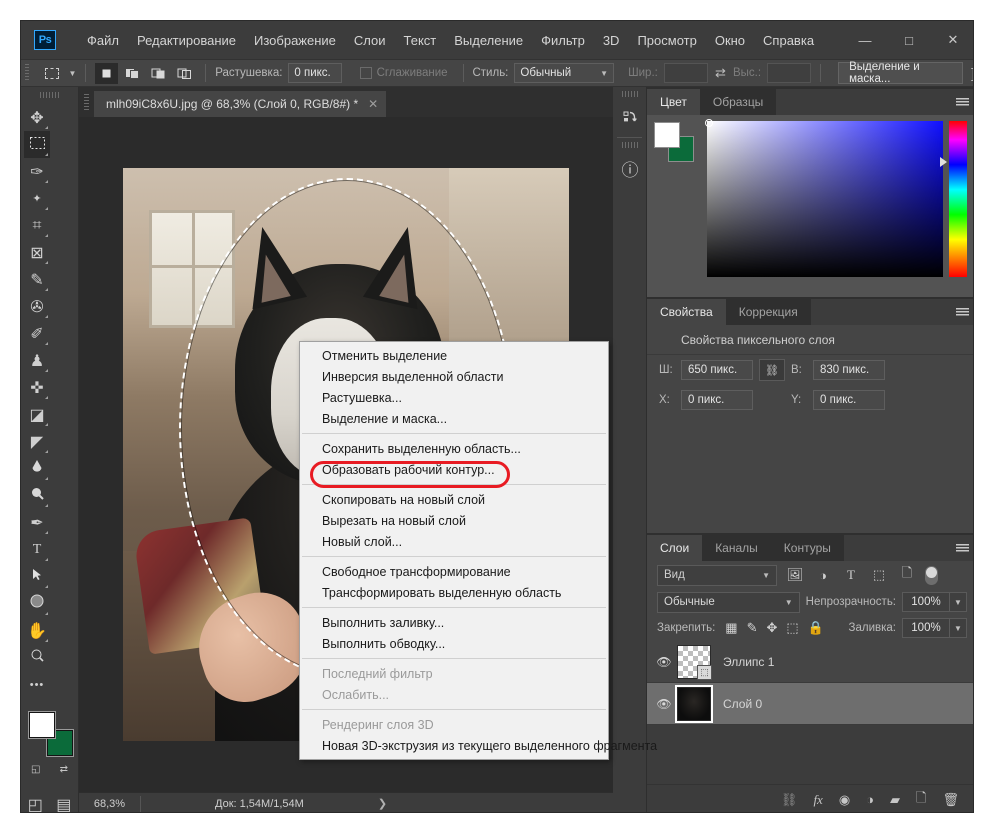 This screenshot has height=833, width=994. What do you see at coordinates (64, 769) in the screenshot?
I see `swap-colors-icon: ⇄` at bounding box center [64, 769].